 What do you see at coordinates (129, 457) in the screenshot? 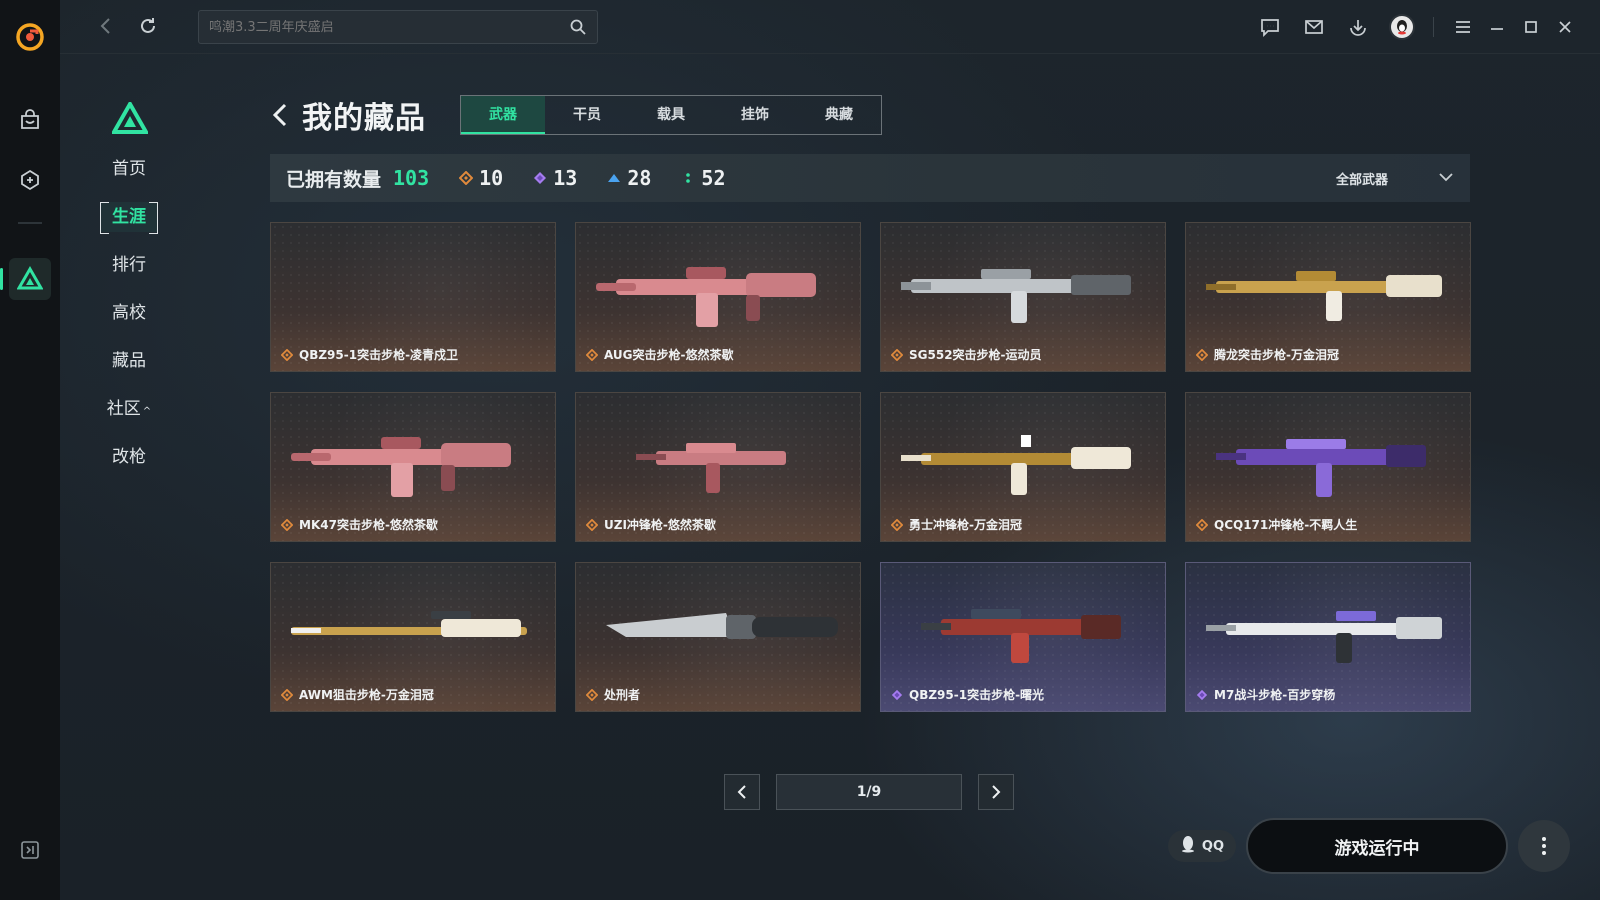
I see `nav-item-gun-mod: 改枪` at bounding box center [129, 457].